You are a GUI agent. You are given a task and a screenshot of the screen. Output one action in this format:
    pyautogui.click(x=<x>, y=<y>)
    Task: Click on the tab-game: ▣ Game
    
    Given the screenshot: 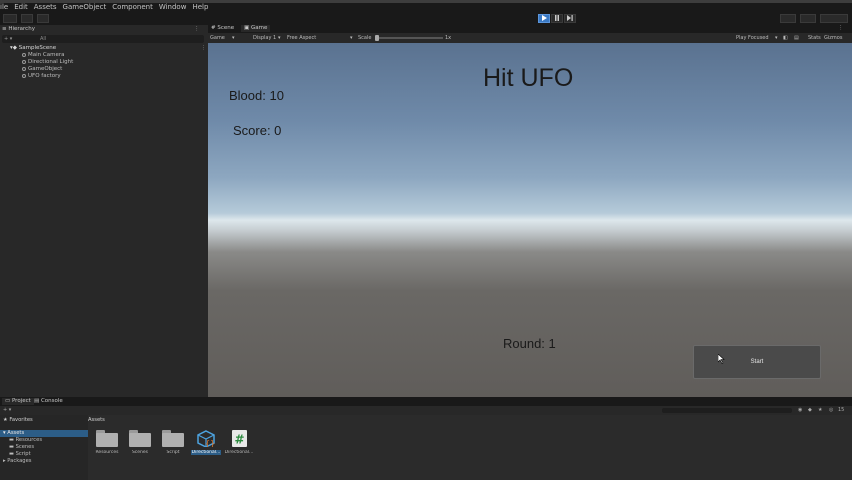 What is the action you would take?
    pyautogui.click(x=256, y=28)
    